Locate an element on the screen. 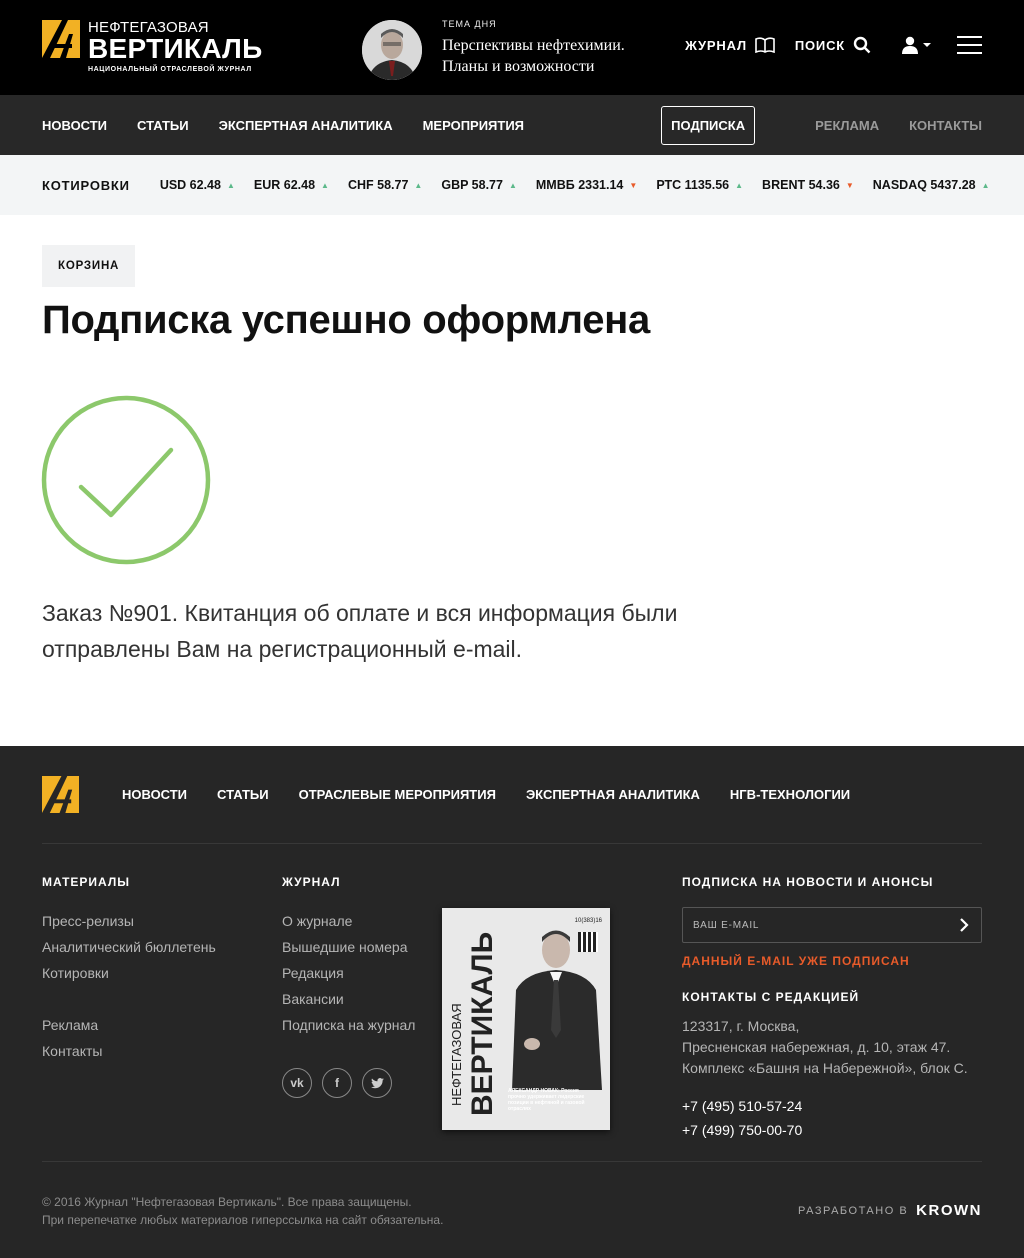 This screenshot has height=1258, width=1024. logo-line-2: ВЕРТИКАЛЬ is located at coordinates (175, 48).